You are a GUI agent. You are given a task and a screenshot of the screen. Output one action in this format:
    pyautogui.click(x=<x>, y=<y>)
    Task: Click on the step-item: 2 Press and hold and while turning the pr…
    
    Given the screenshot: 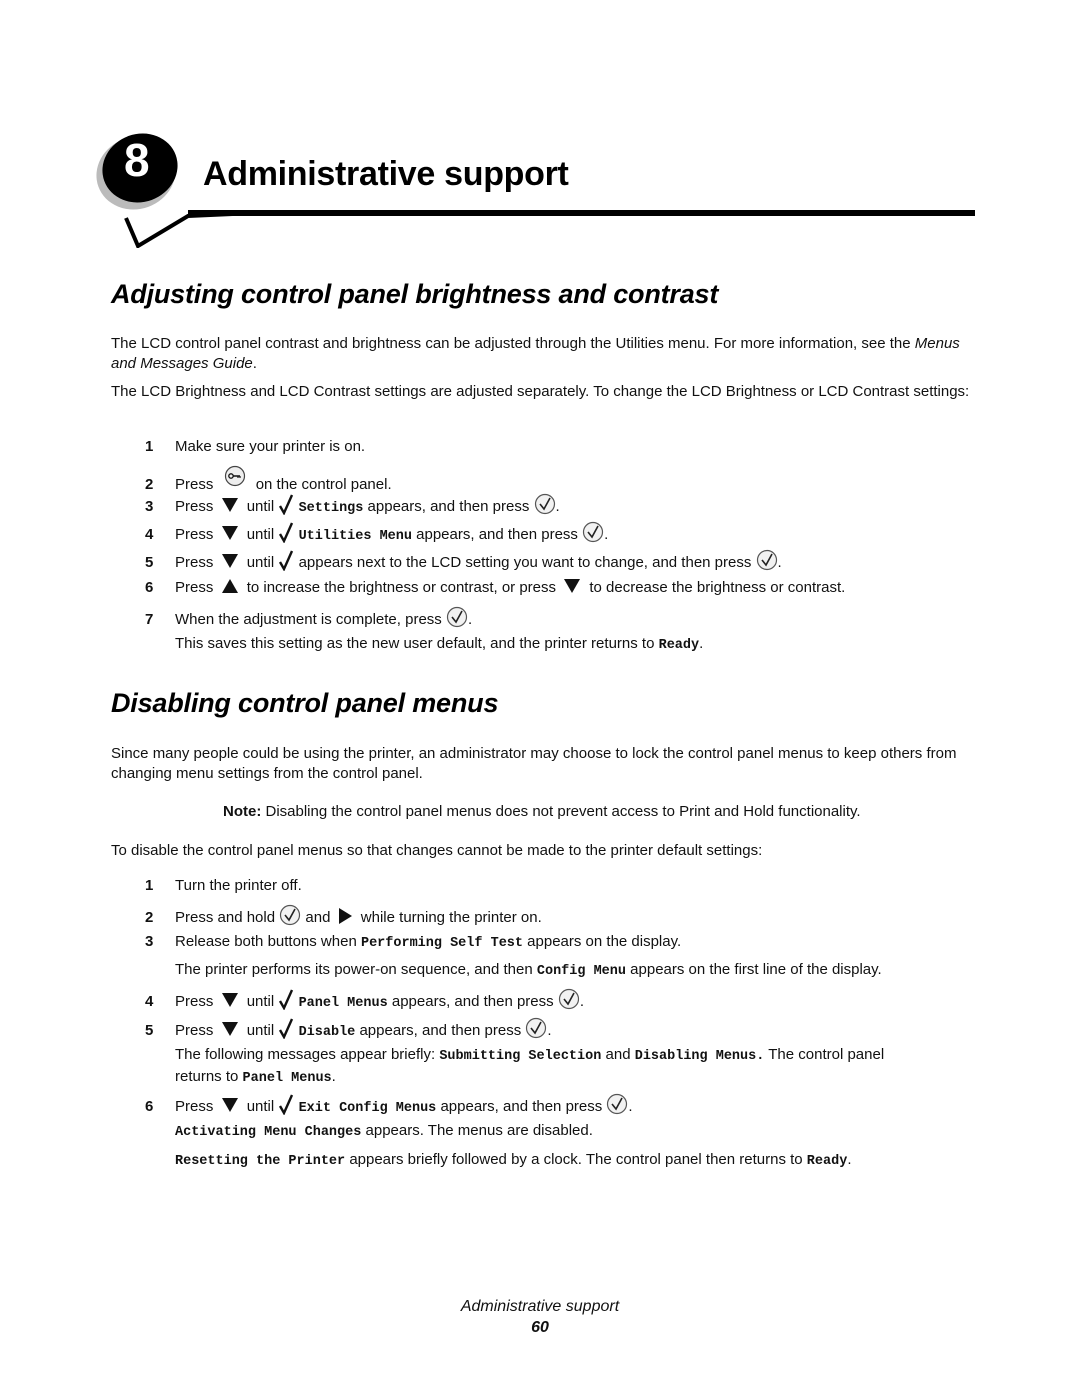 What is the action you would take?
    pyautogui.click(x=343, y=915)
    